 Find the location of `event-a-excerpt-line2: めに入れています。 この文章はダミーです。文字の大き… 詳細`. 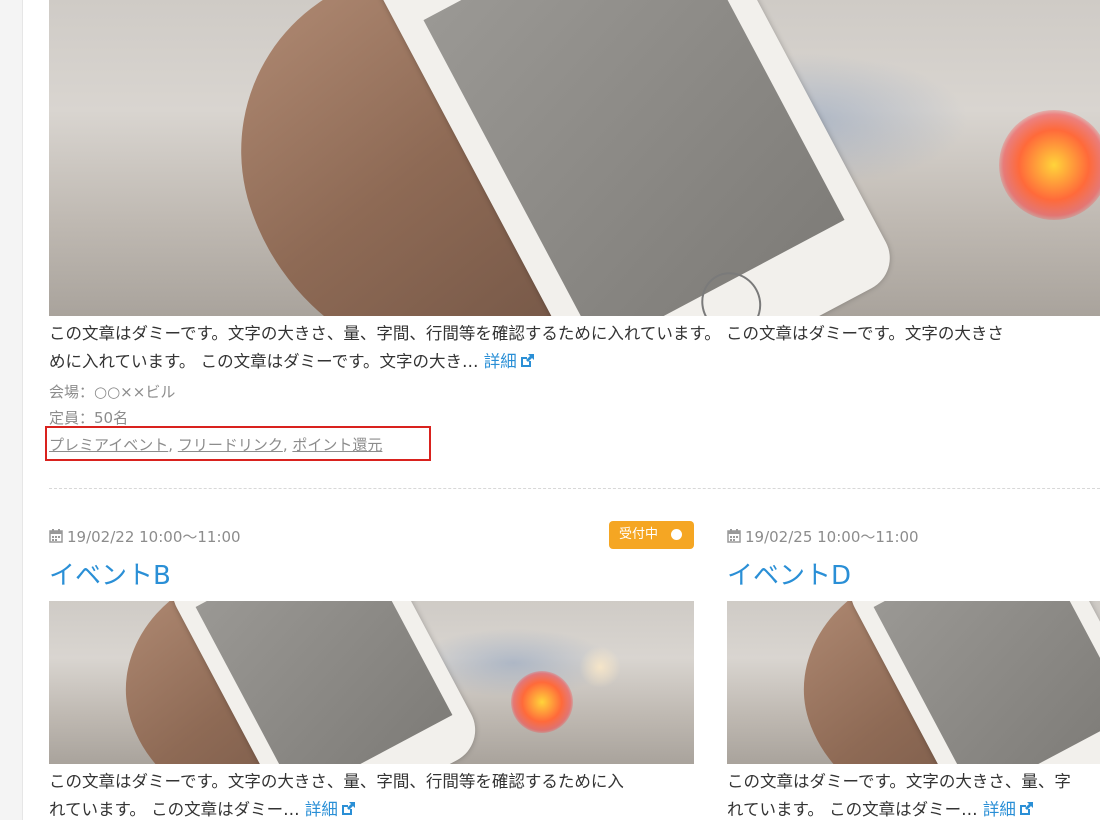

event-a-excerpt-line2: めに入れています。 この文章はダミーです。文字の大き… 詳細 is located at coordinates (574, 362).